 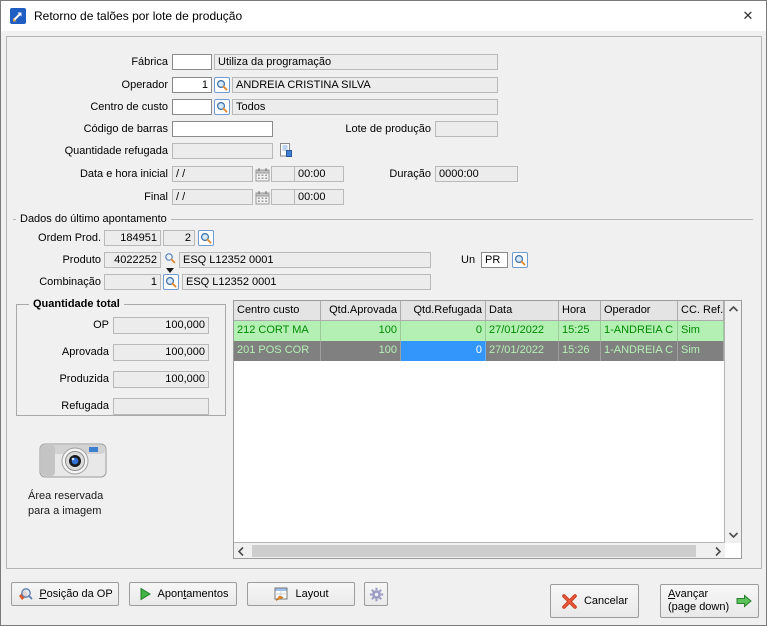 I want to click on produzida-total-field: 100,000, so click(x=161, y=379).